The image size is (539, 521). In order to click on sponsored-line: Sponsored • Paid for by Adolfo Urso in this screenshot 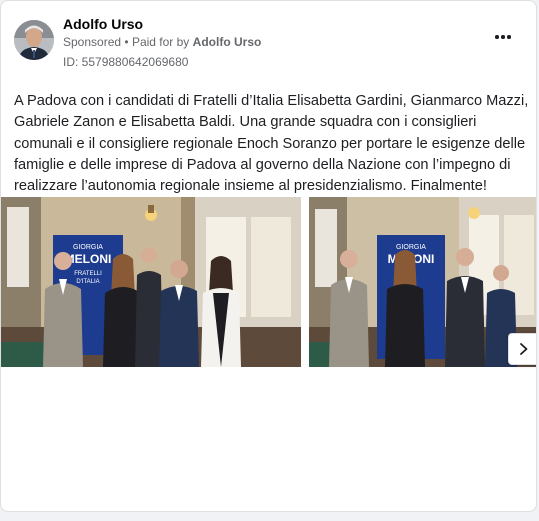, I will do `click(162, 42)`.